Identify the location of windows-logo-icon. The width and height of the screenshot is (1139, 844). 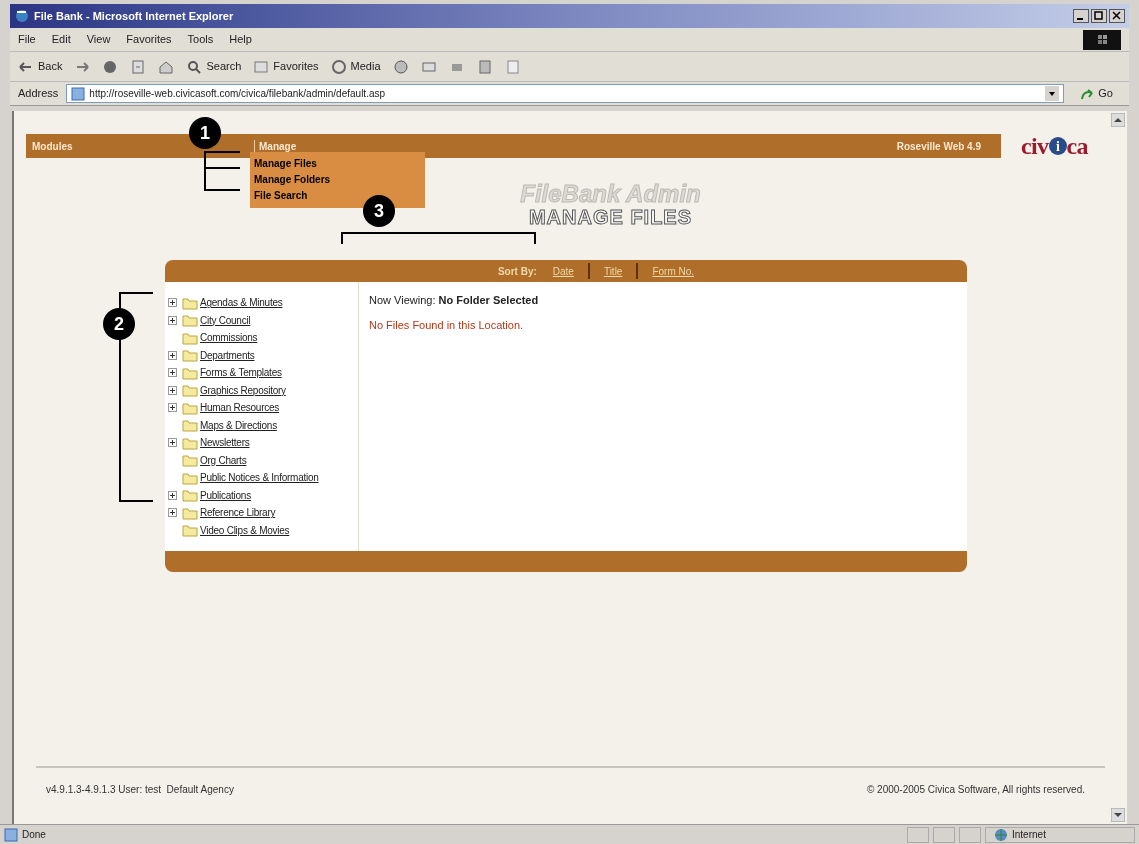
(1102, 39).